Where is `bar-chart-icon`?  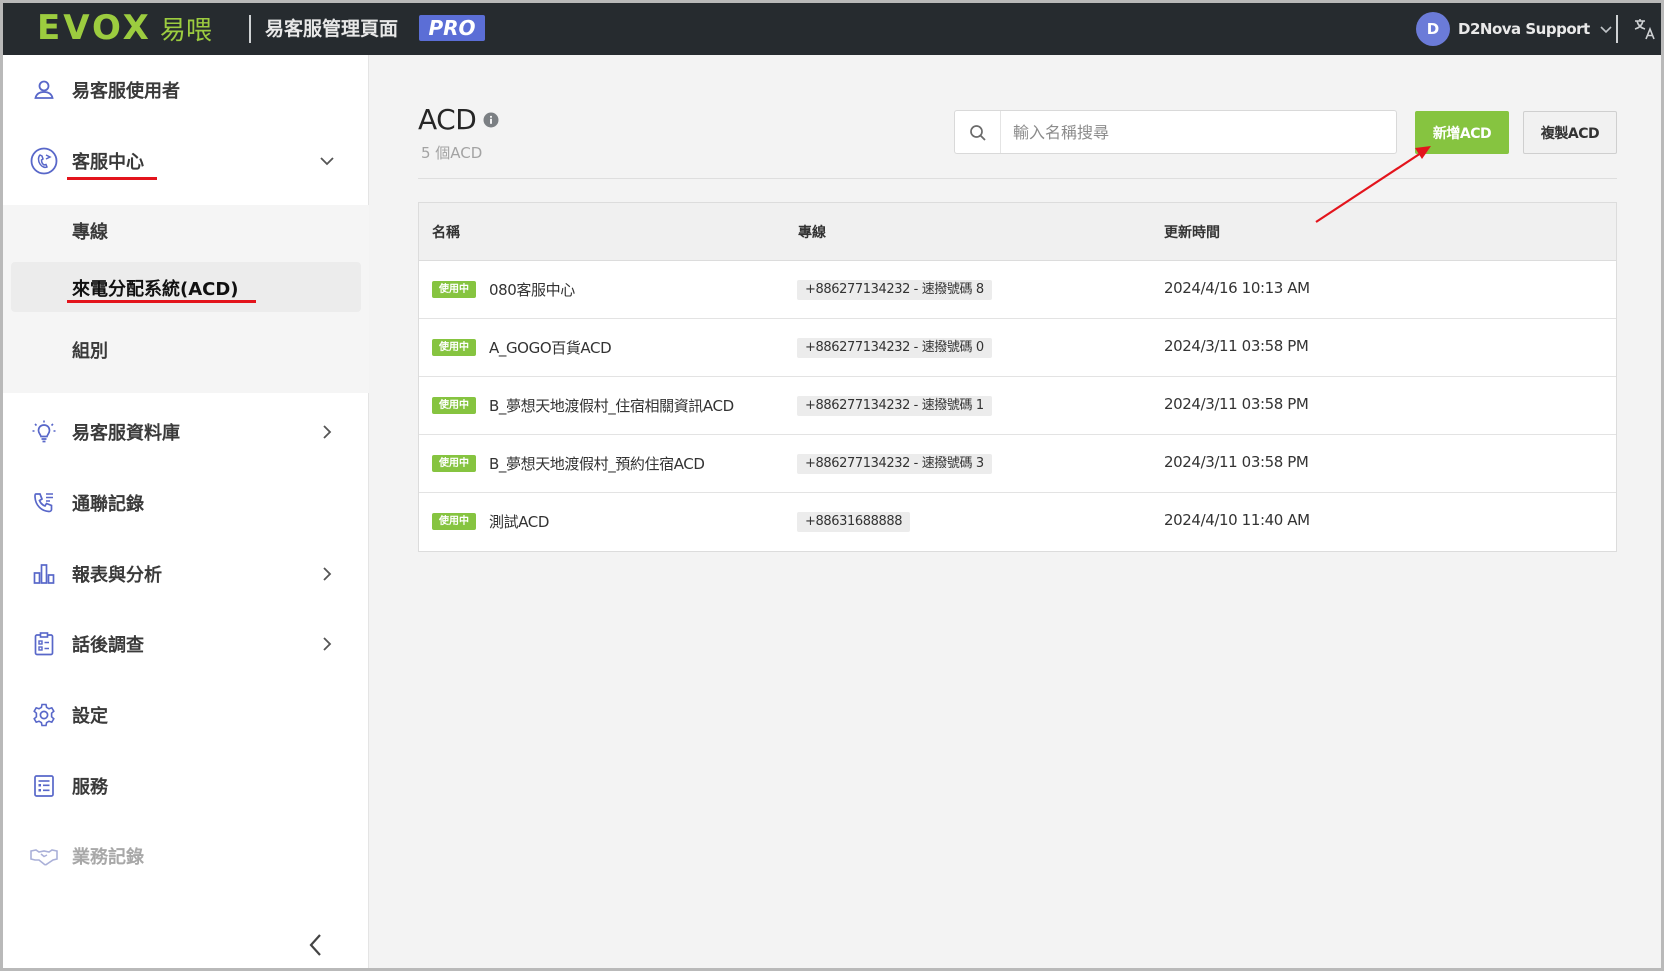
bar-chart-icon is located at coordinates (44, 574).